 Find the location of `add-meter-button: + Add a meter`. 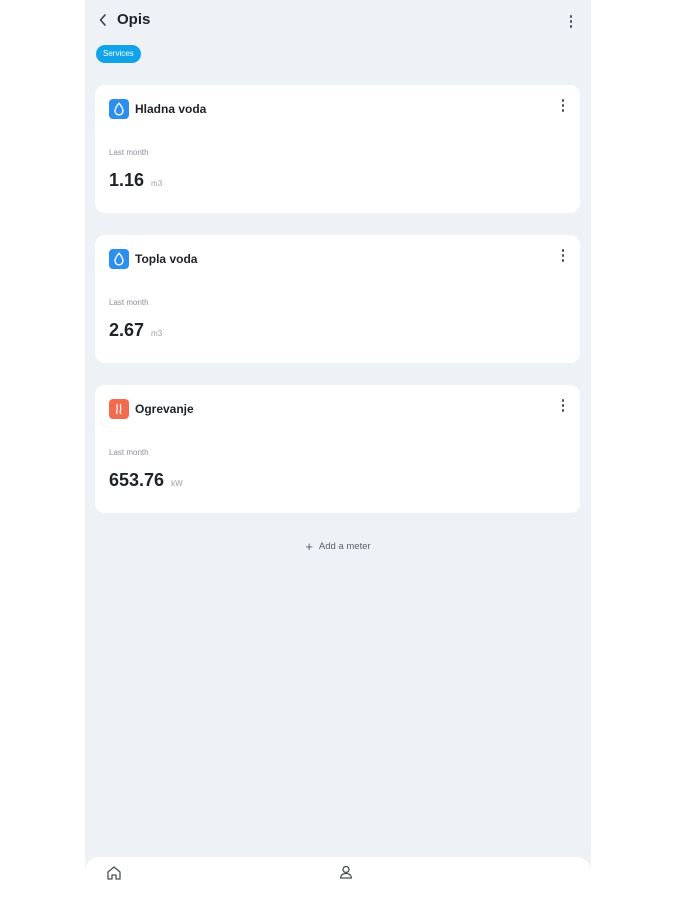

add-meter-button: + Add a meter is located at coordinates (338, 546).